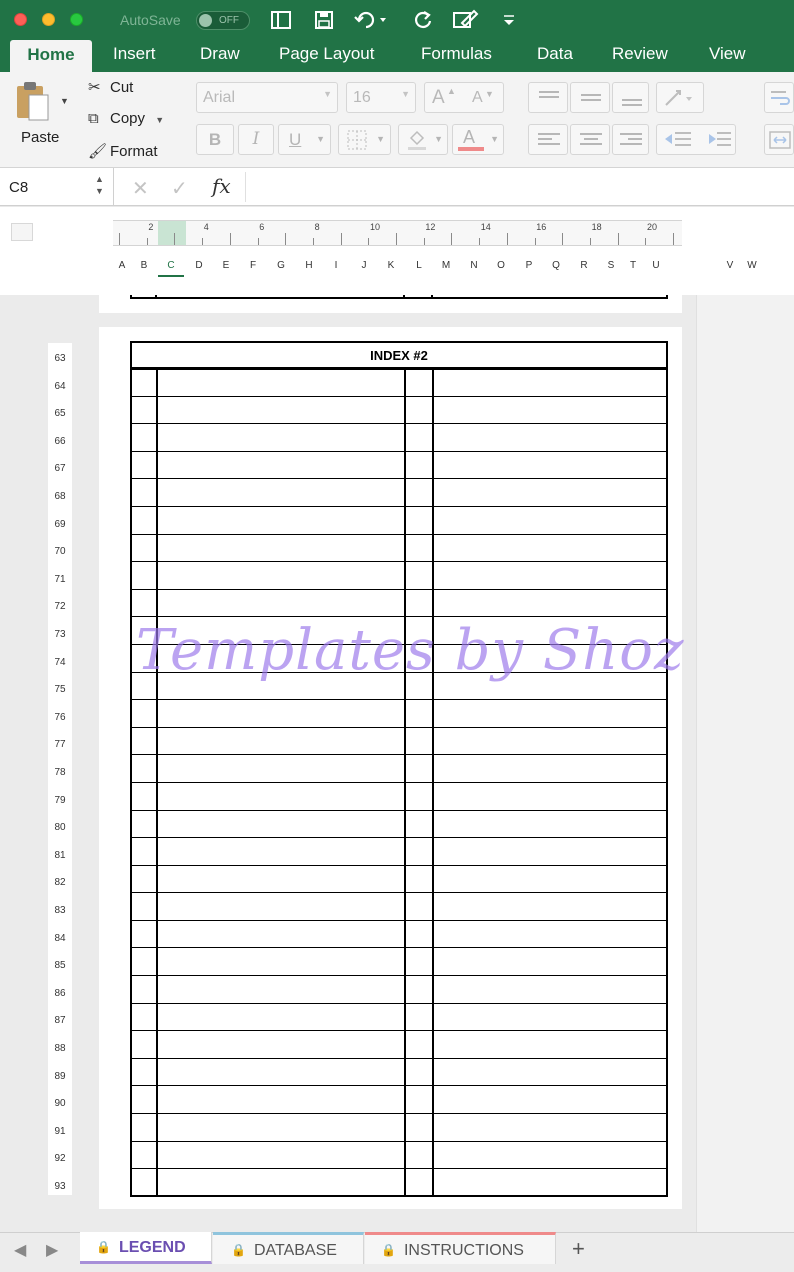  What do you see at coordinates (438, 98) in the screenshot?
I see `grow-font-button: A` at bounding box center [438, 98].